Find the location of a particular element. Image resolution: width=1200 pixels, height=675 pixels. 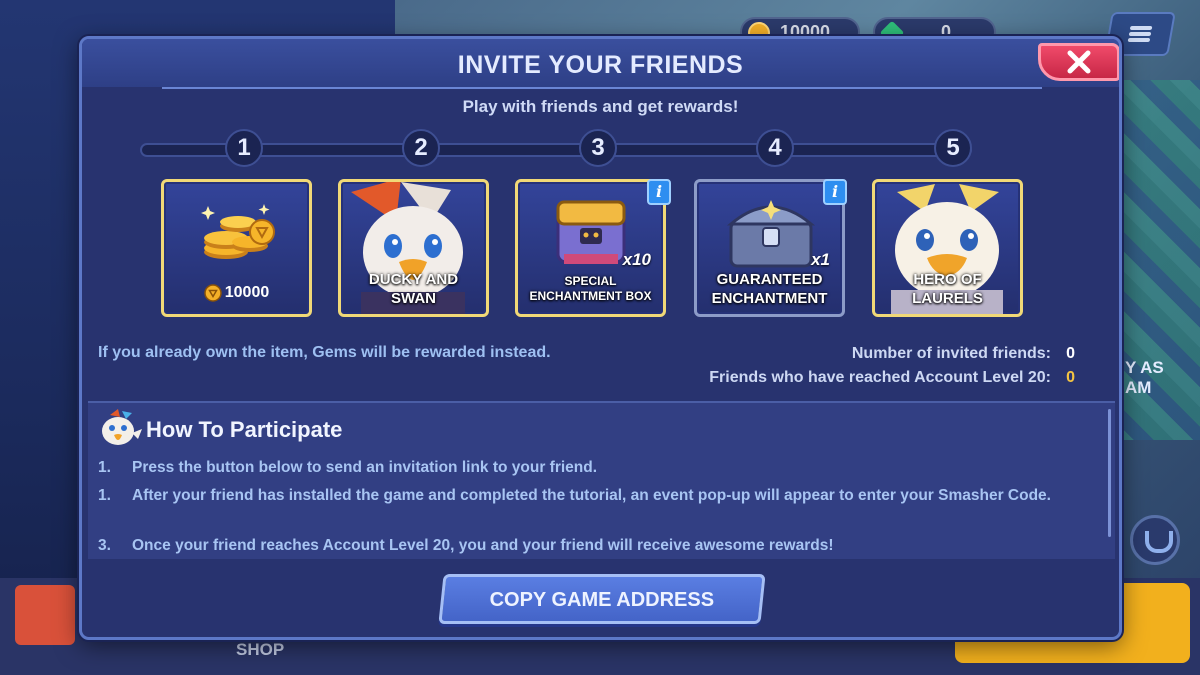

gold-coin-icon is located at coordinates (213, 293).